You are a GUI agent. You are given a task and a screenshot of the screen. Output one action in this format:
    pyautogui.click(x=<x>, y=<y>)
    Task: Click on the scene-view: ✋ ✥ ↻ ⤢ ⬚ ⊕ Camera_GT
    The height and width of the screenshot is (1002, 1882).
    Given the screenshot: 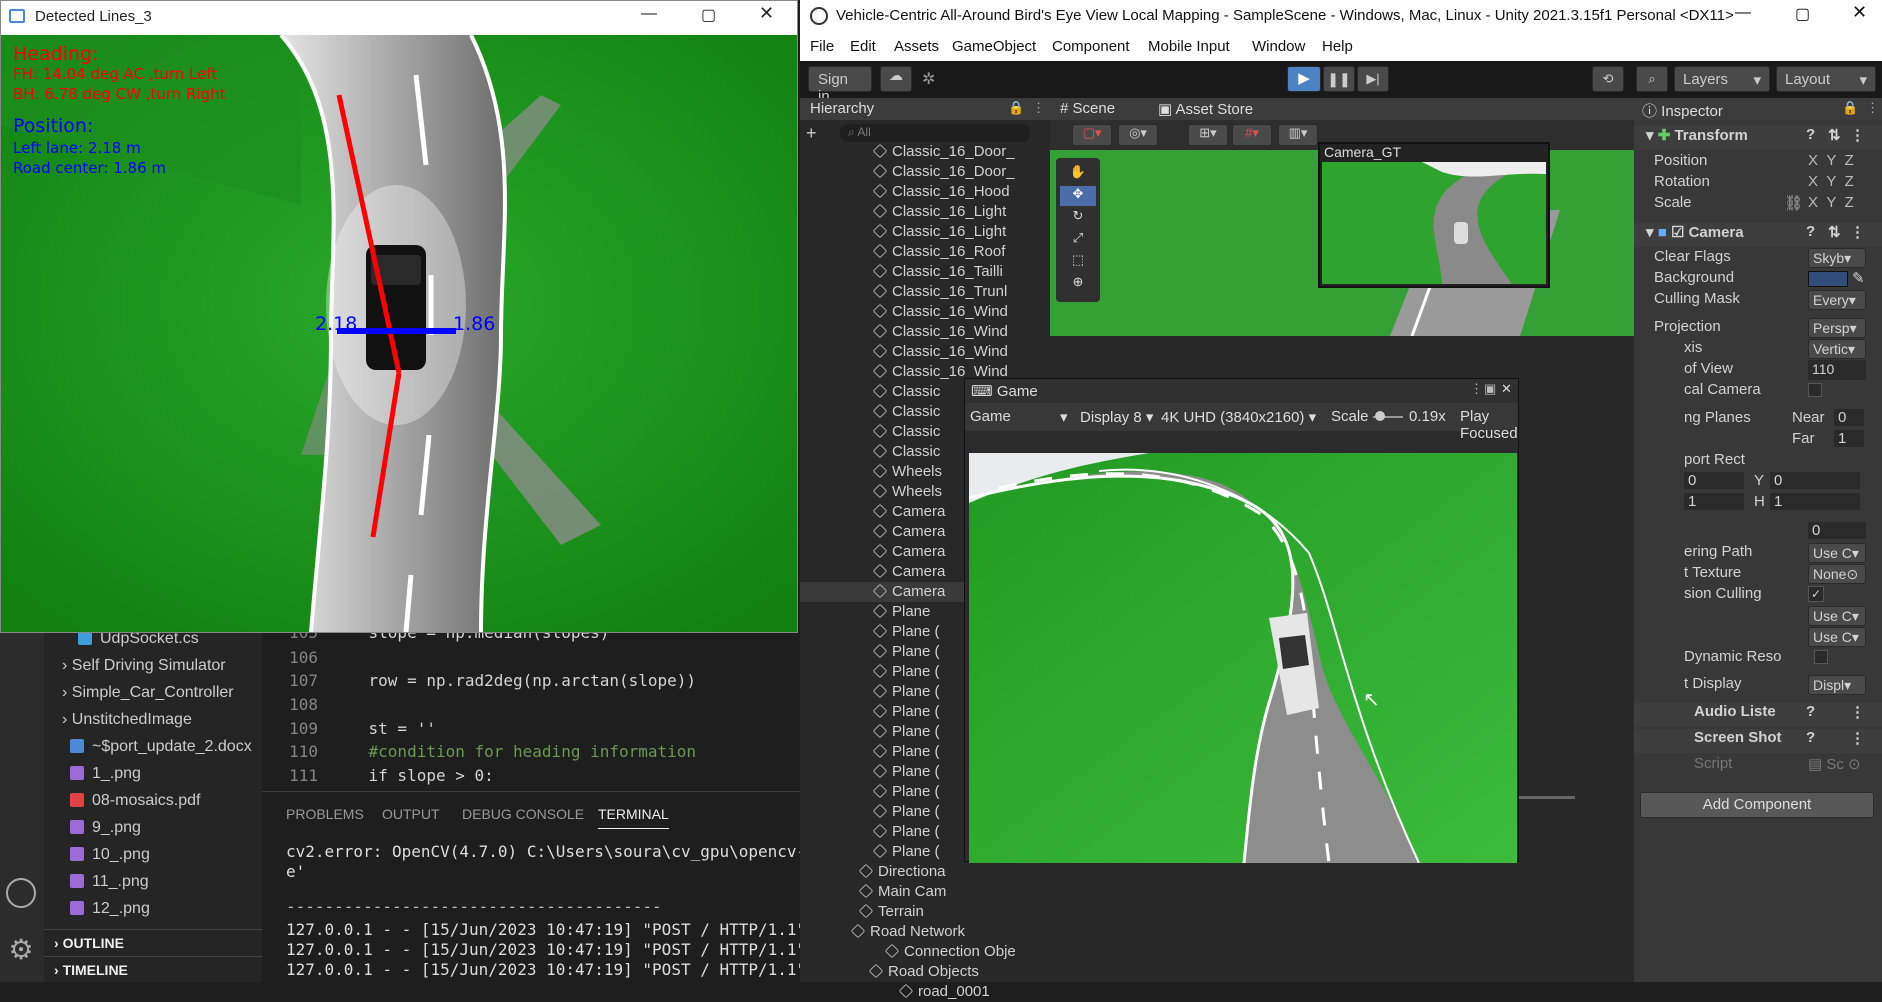 What is the action you would take?
    pyautogui.click(x=1342, y=239)
    